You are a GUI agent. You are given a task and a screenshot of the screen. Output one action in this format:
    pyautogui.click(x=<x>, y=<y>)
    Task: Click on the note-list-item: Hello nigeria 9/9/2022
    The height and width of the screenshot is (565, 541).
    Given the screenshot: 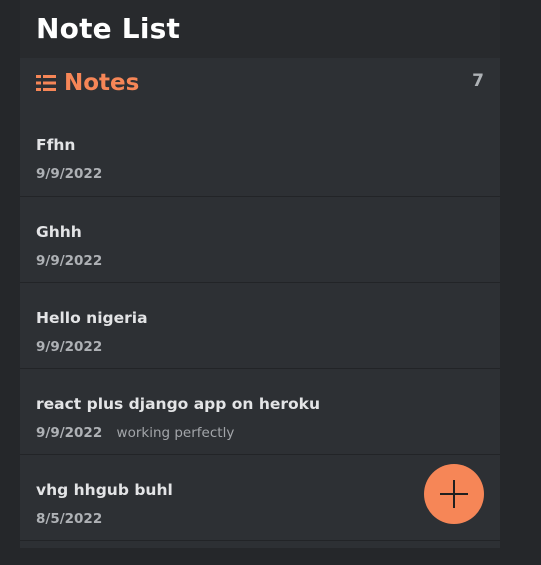 What is the action you would take?
    pyautogui.click(x=260, y=326)
    